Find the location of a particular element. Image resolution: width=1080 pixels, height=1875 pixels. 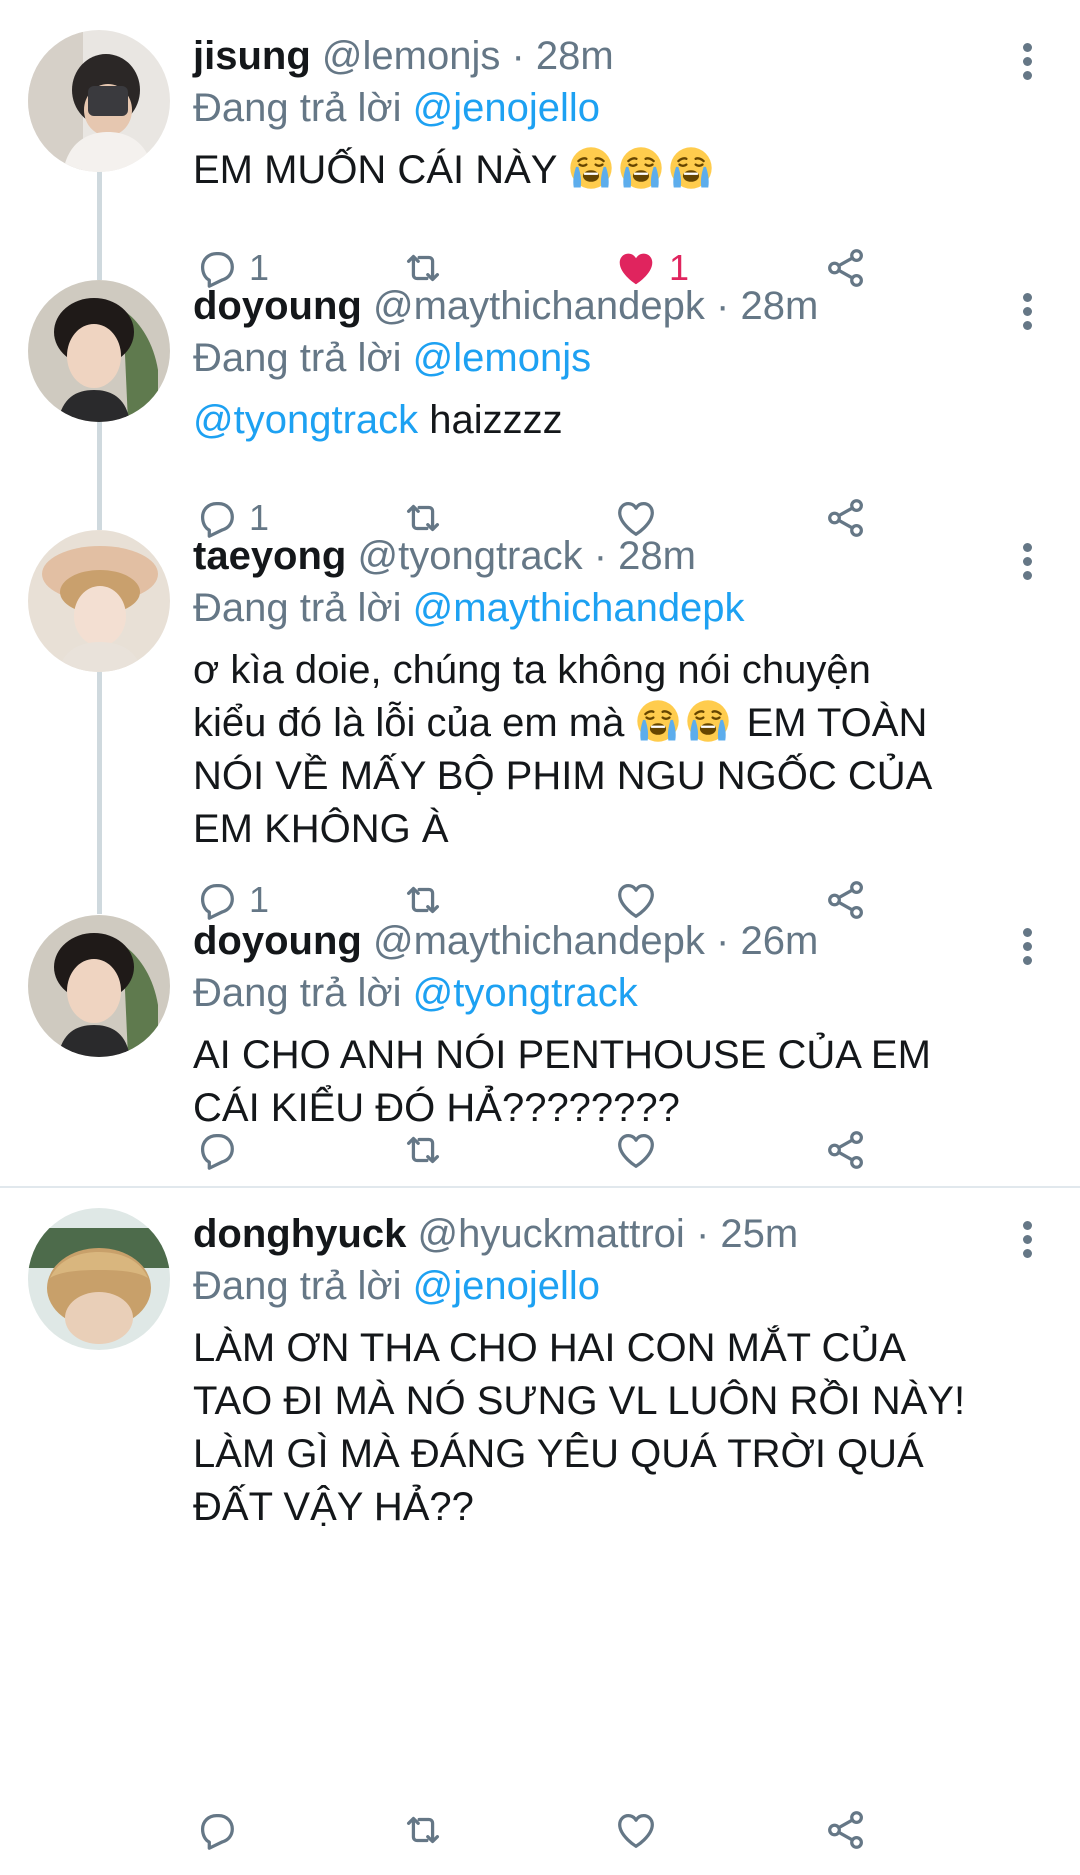

replying-mention: @lemonjs is located at coordinates (502, 358).